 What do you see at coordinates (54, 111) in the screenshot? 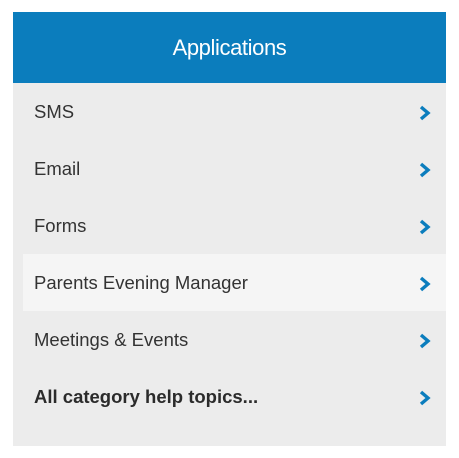
I see `menu-item-label: SMS` at bounding box center [54, 111].